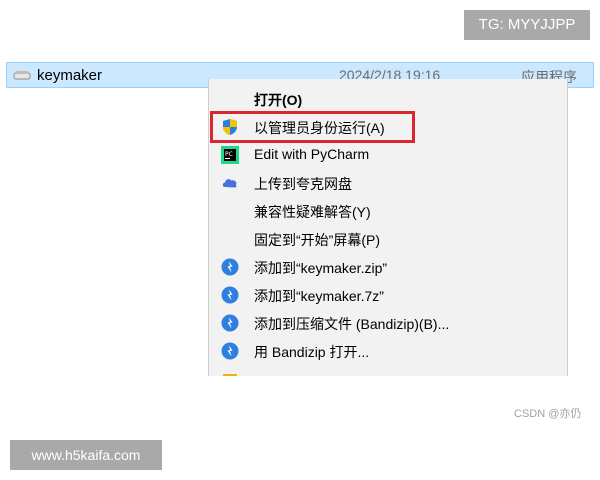 This screenshot has width=600, height=480. I want to click on pycharm-icon: PC, so click(230, 155).